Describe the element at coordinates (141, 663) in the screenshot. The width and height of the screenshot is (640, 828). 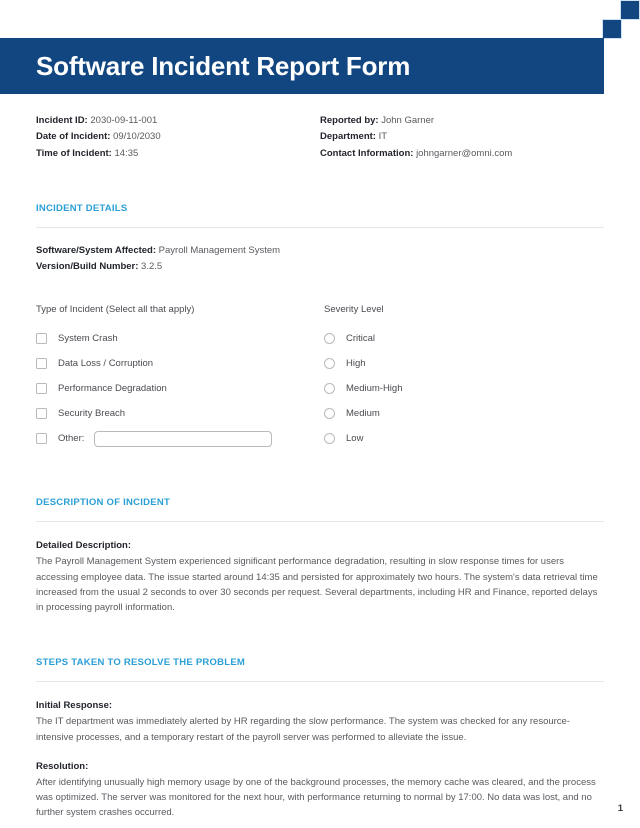
I see `section-title-steps: STEPS TAKEN TO RESOLVE THE PROBLEM` at that location.